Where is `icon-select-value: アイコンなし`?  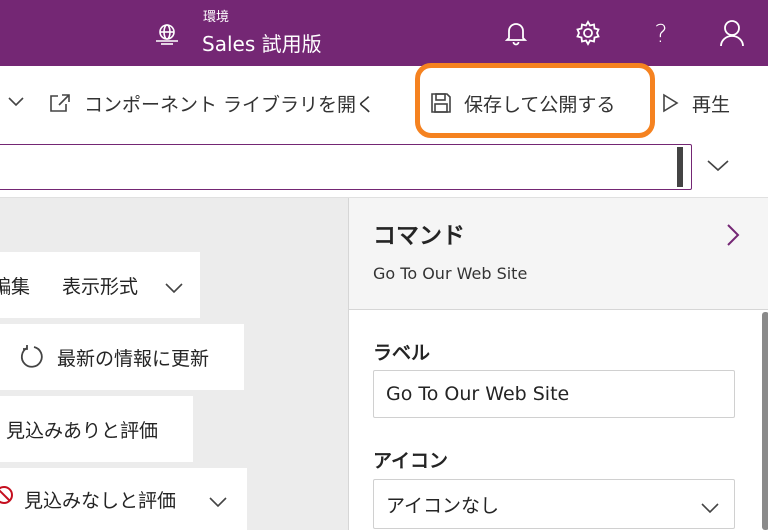
icon-select-value: アイコンなし is located at coordinates (443, 505).